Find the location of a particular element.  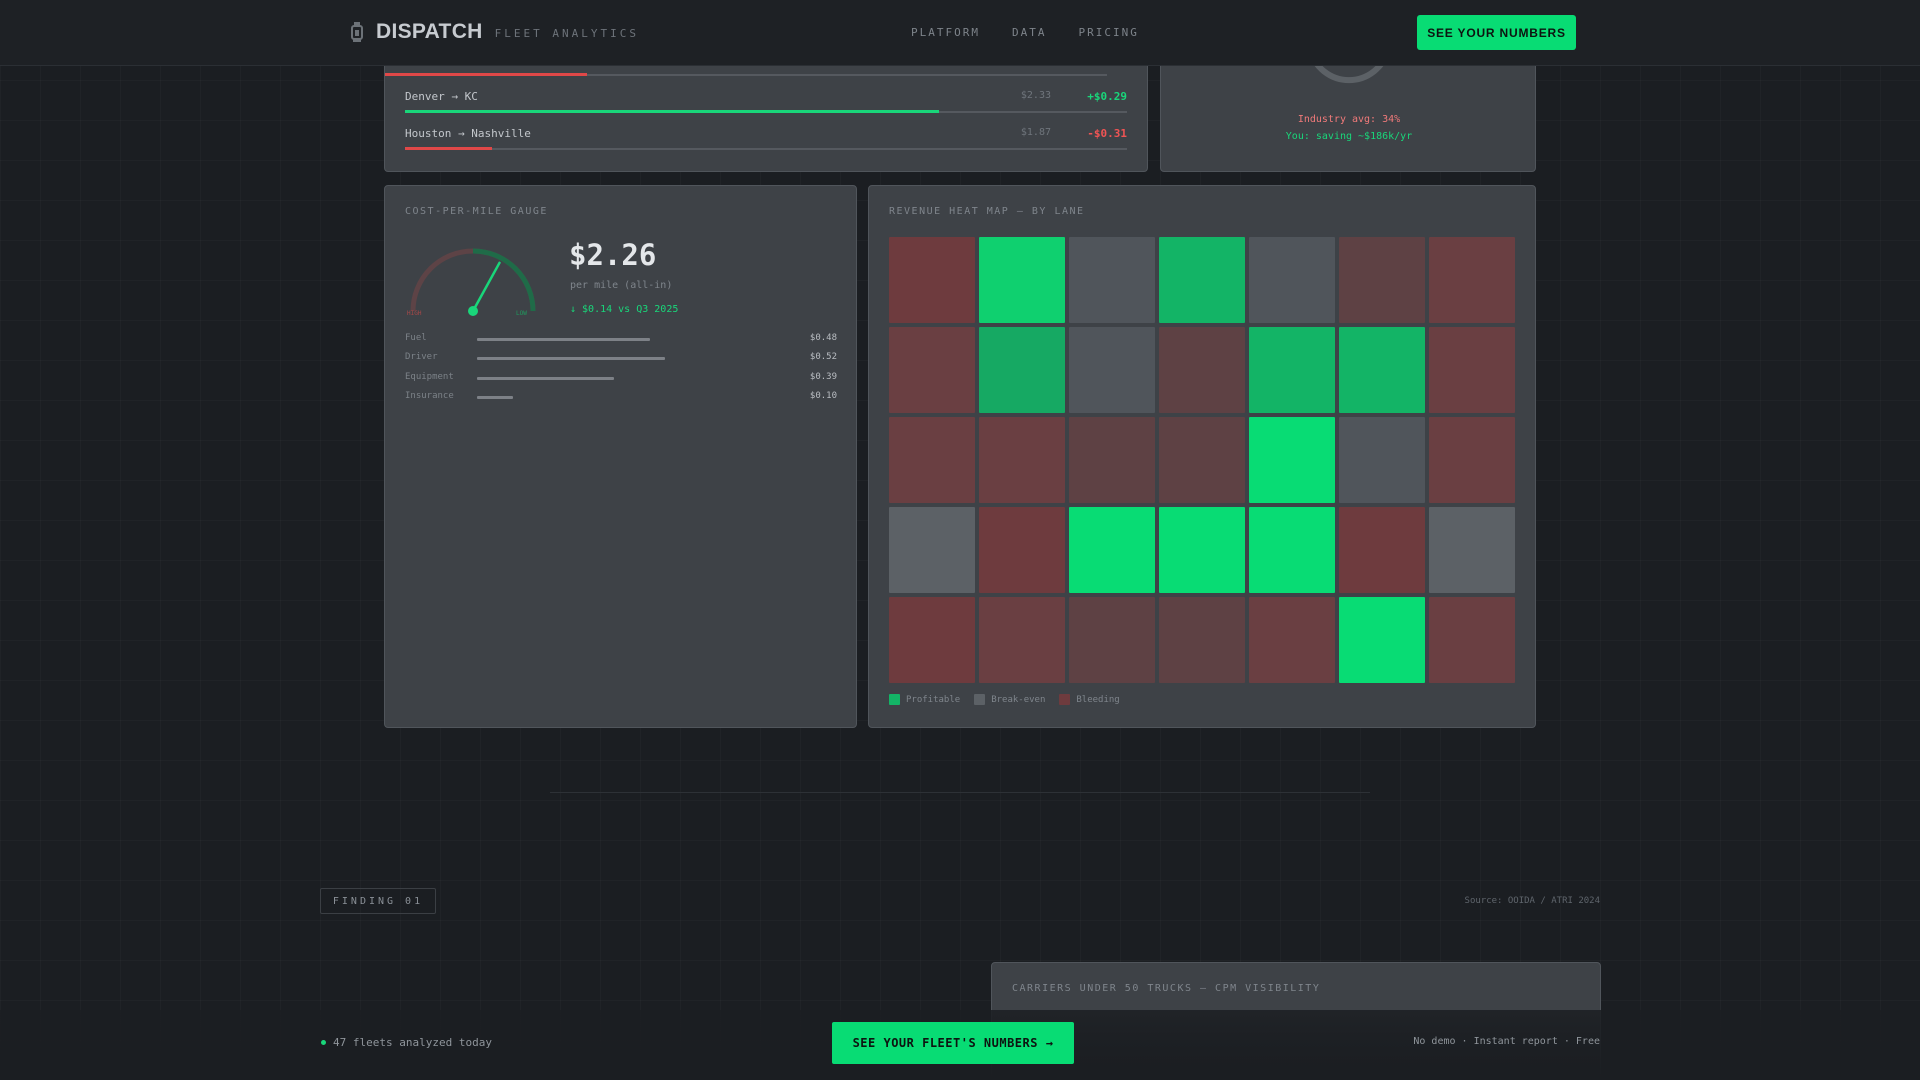

lane-delta: -$0.31 is located at coordinates (1107, 133).